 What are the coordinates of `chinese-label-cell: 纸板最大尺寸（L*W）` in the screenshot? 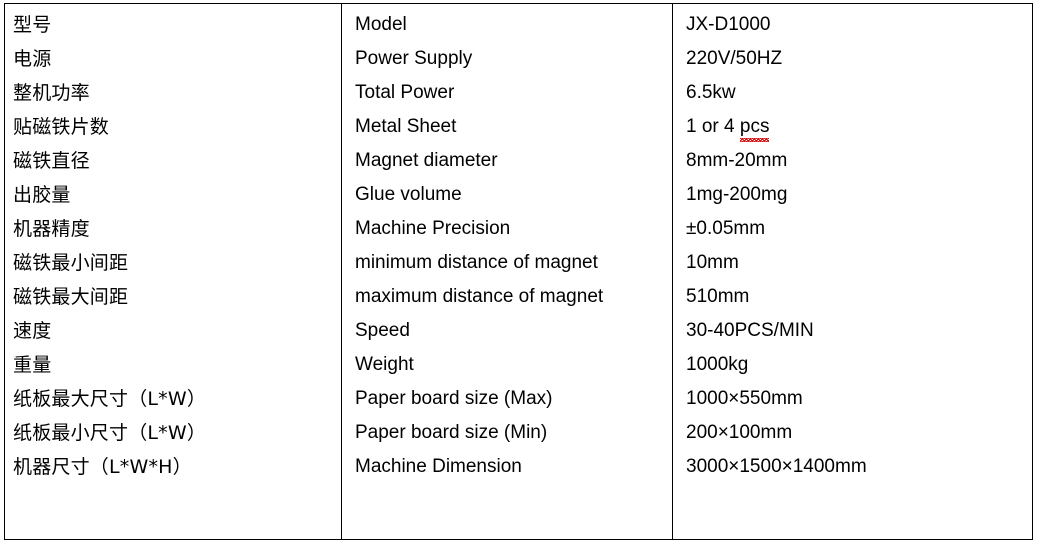 It's located at (110, 399).